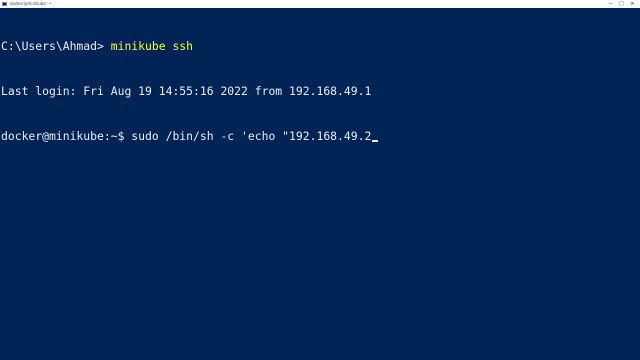 This screenshot has width=640, height=360. Describe the element at coordinates (318, 46) in the screenshot. I see `terminal-line-1: C:\Users\Ahmad> minikube ssh` at that location.